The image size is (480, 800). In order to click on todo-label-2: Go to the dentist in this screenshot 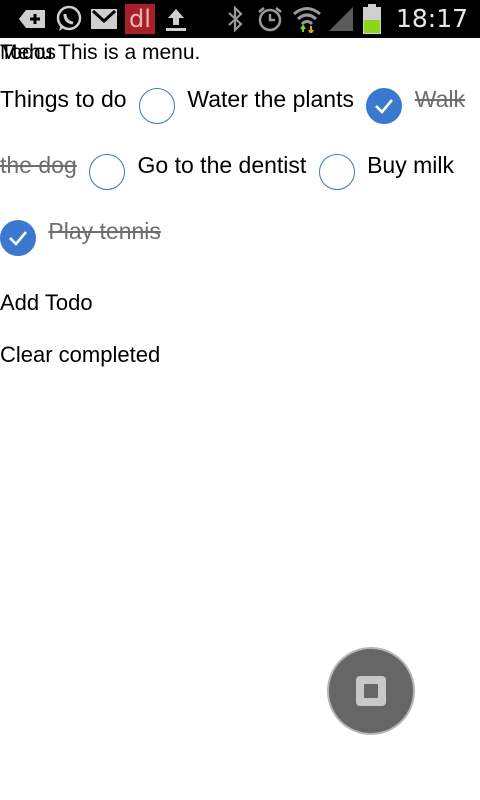, I will do `click(222, 165)`.